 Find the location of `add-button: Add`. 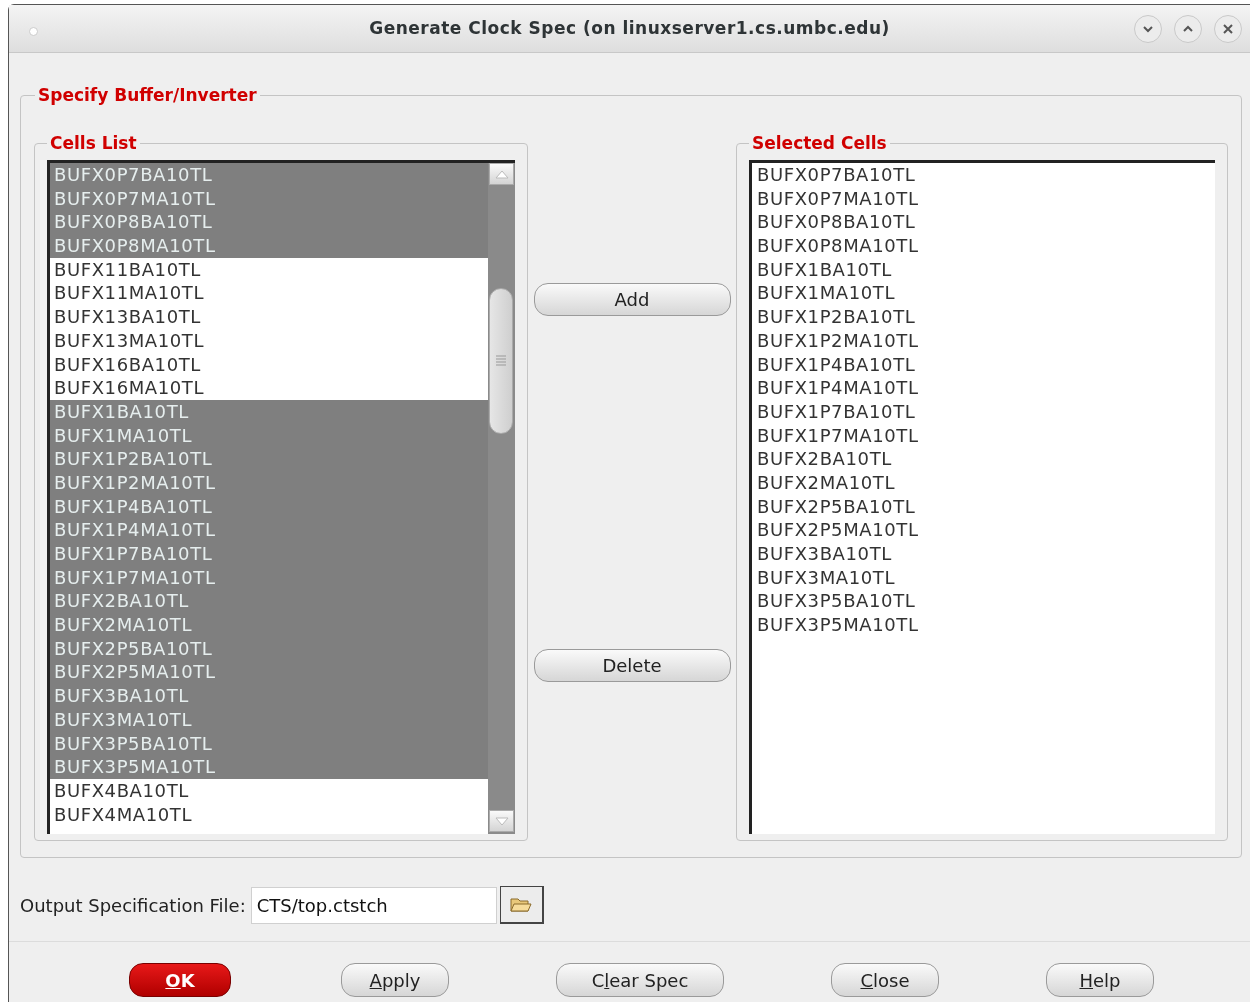

add-button: Add is located at coordinates (632, 299).